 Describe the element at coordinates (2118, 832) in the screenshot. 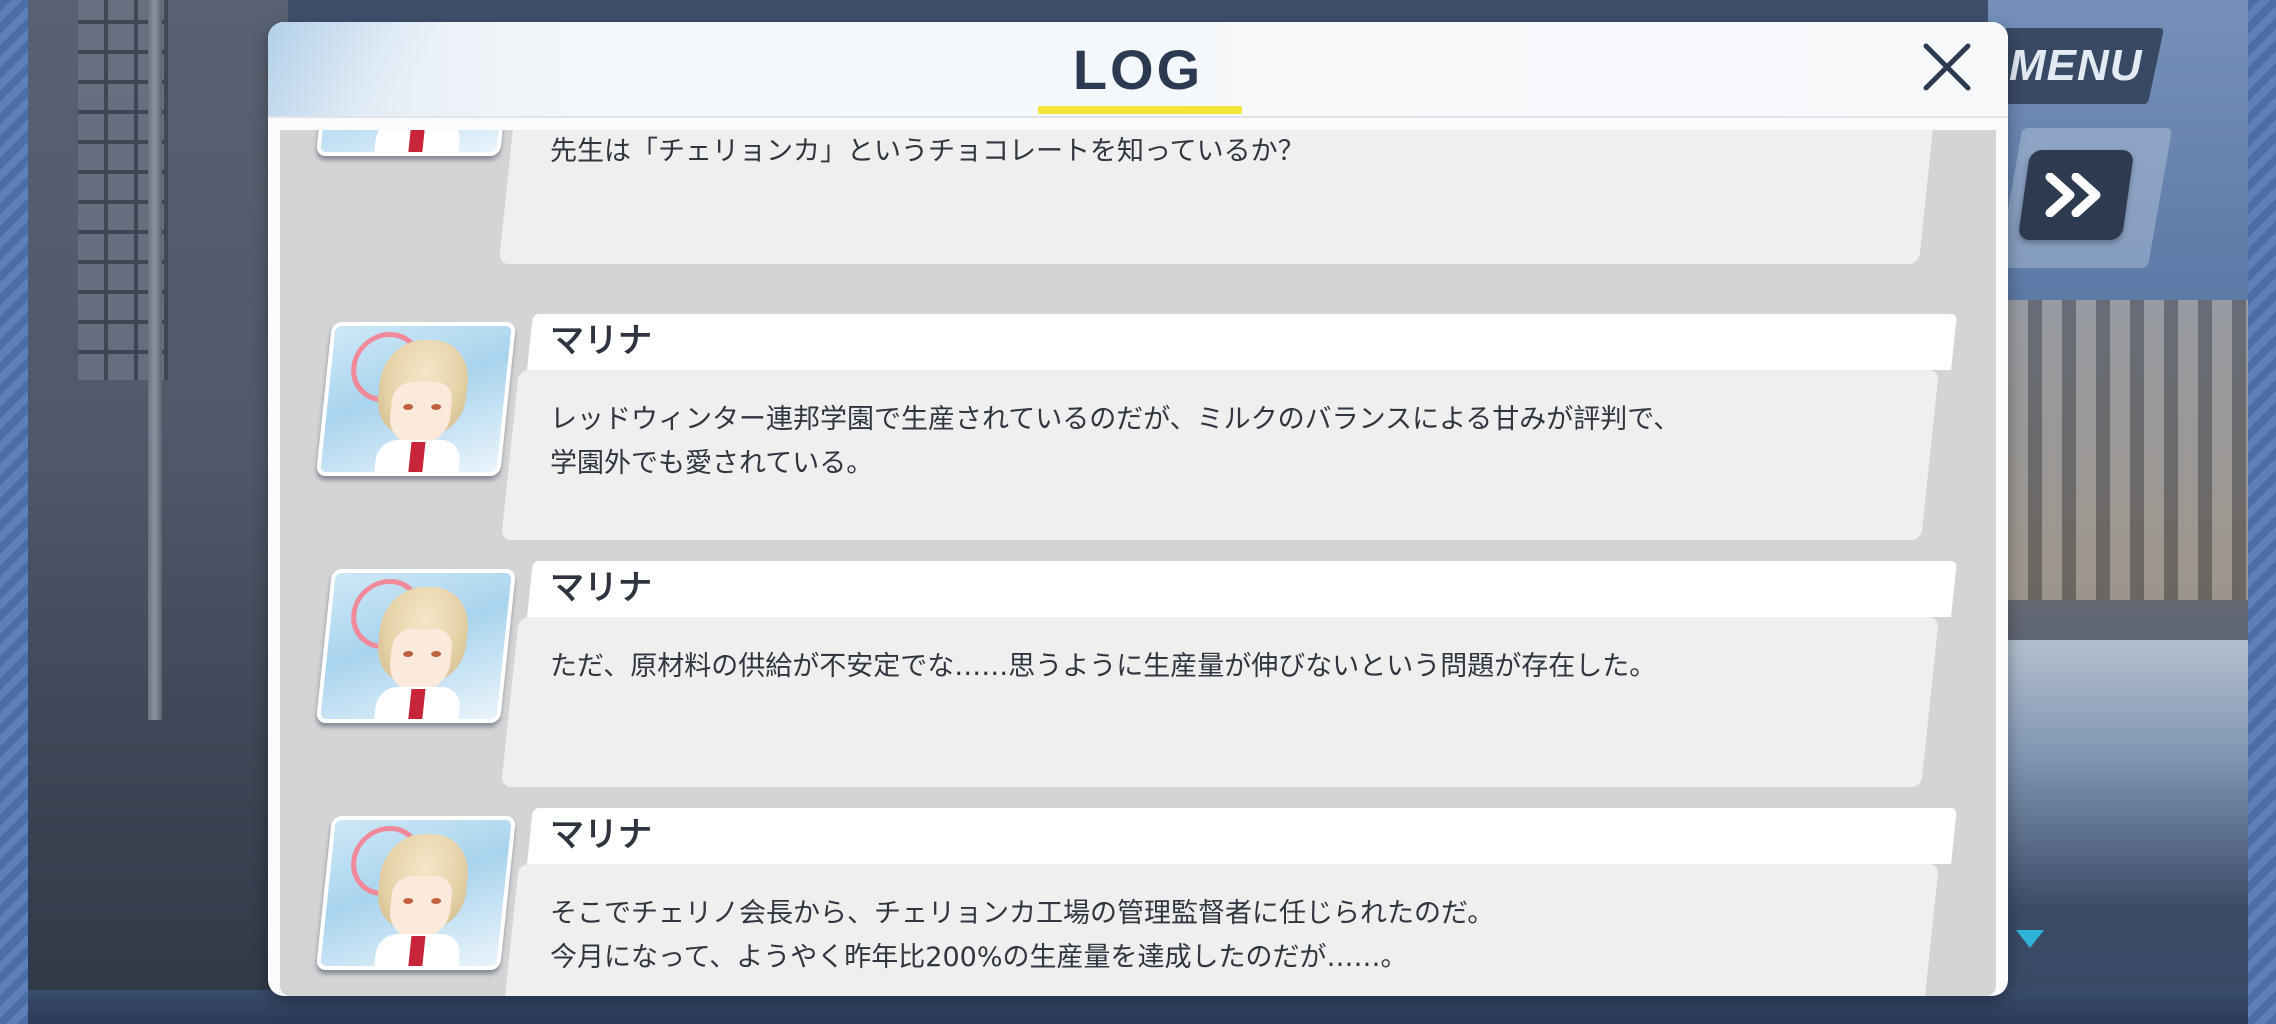

I see `background-snow-ground` at that location.